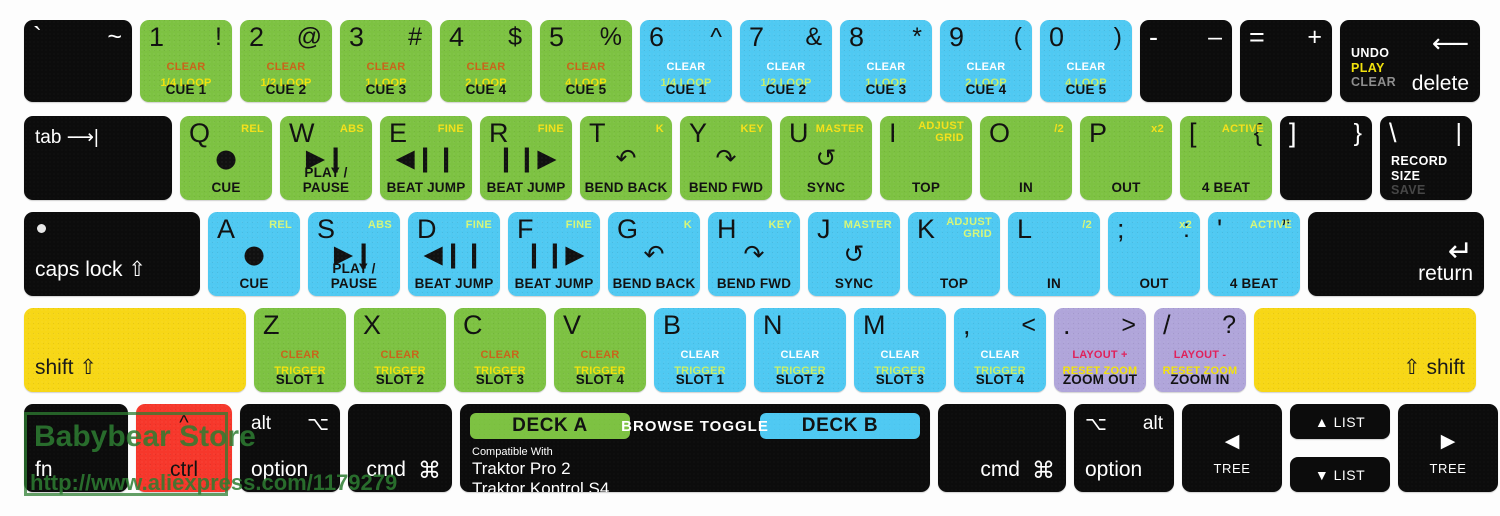 The width and height of the screenshot is (1500, 516). Describe the element at coordinates (400, 350) in the screenshot. I see `key-x: X CLEAR TRIGGER SLOT 2` at that location.